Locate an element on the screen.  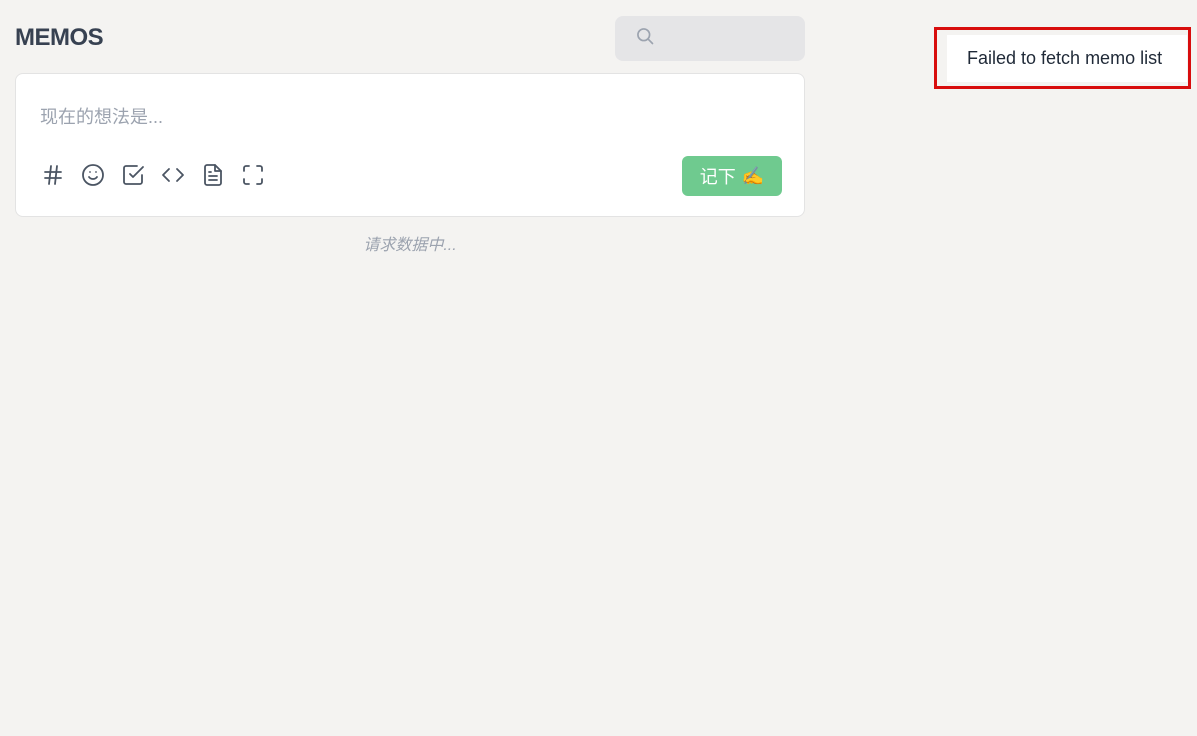
checkbox-button is located at coordinates (133, 175).